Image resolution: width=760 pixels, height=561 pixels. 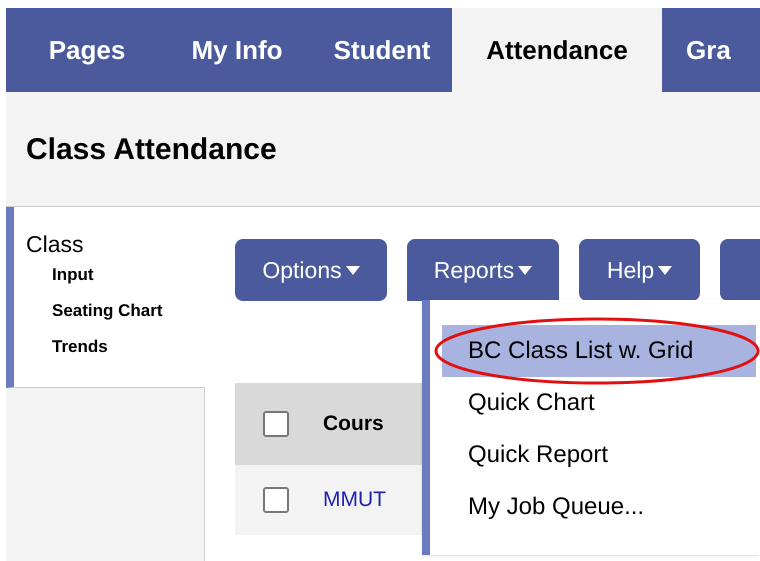 I want to click on page-title: Class Attendance, so click(x=151, y=150).